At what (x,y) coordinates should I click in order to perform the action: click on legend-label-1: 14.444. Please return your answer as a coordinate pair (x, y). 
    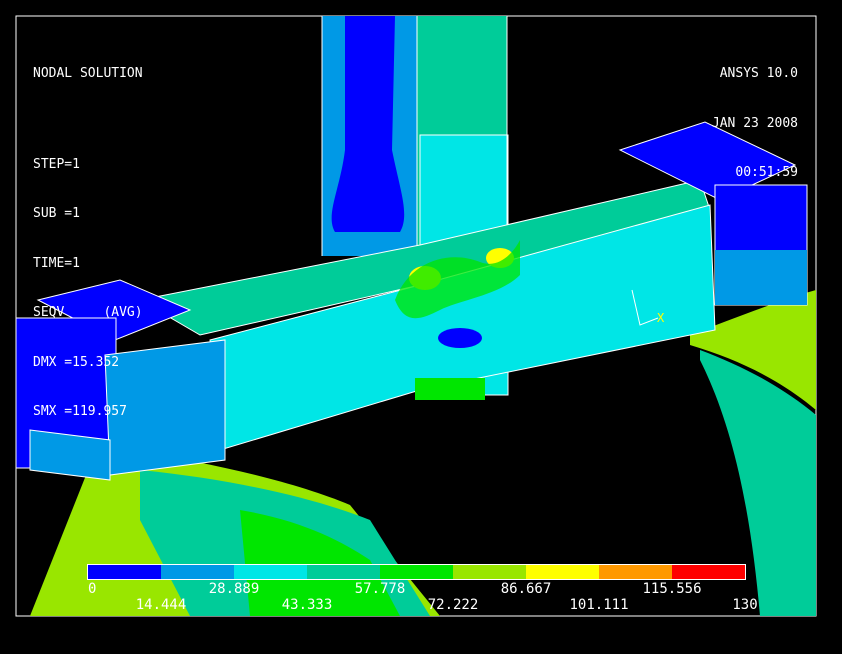
    Looking at the image, I should click on (161, 605).